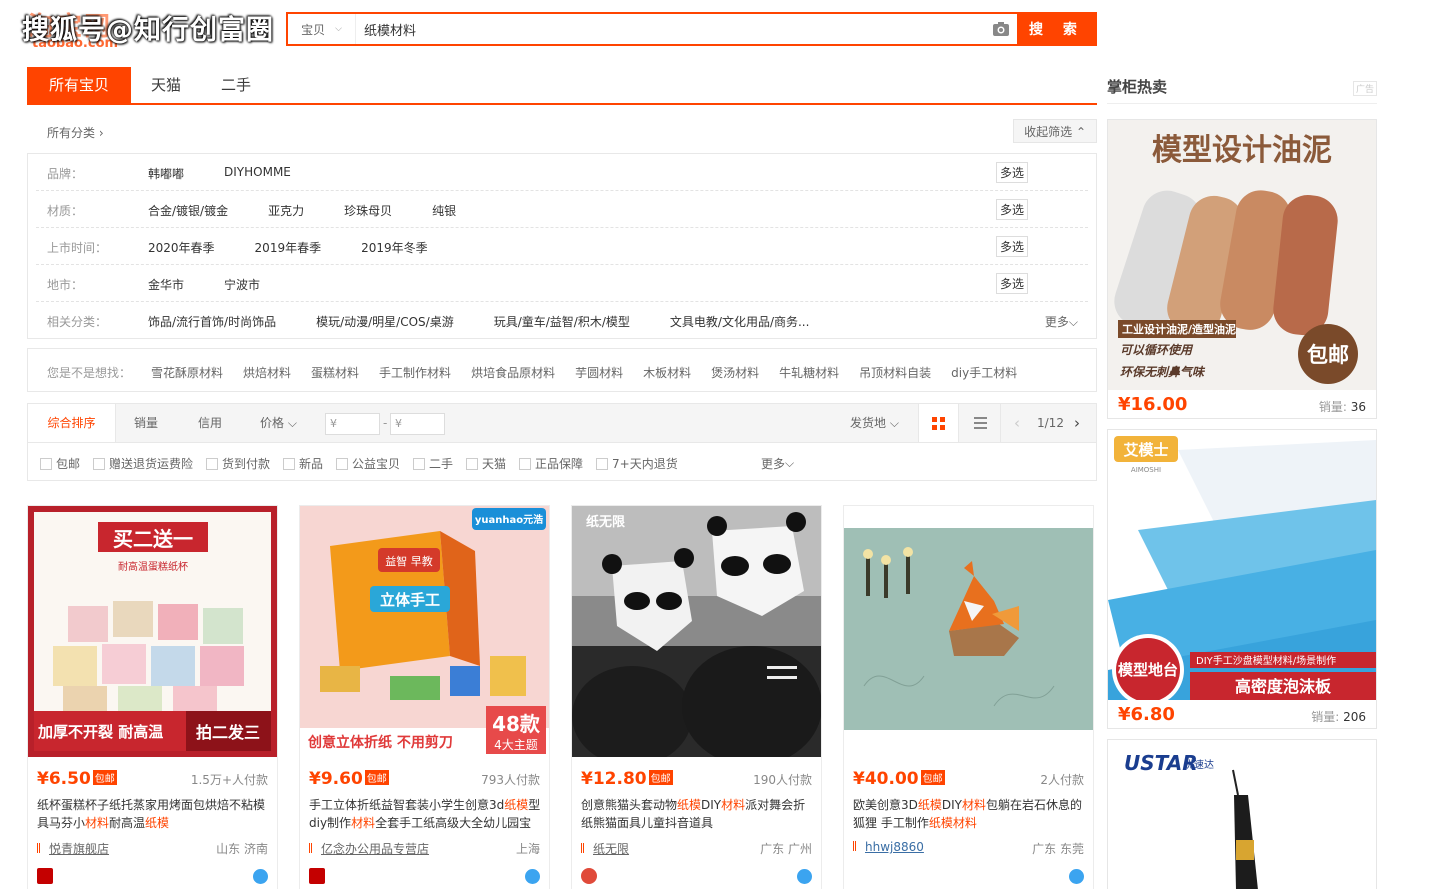 This screenshot has height=889, width=1434. Describe the element at coordinates (148, 30) in the screenshot. I see `watermark: 搜狐号@知行创富圈` at that location.